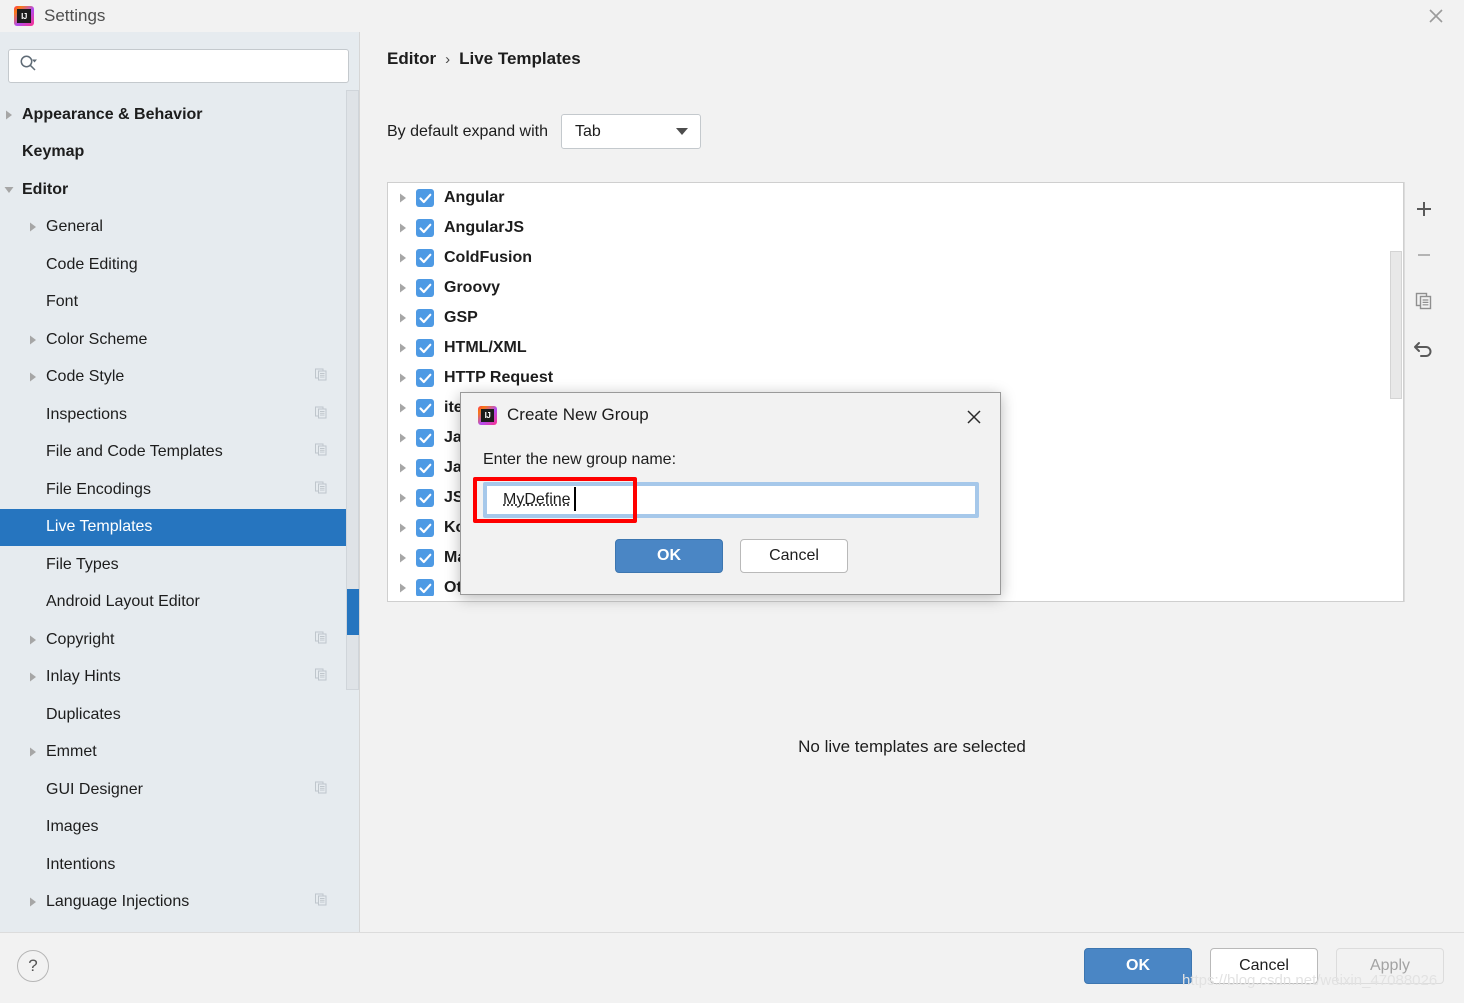  Describe the element at coordinates (176, 340) in the screenshot. I see `sidebar-item-color-scheme: Color Scheme` at that location.